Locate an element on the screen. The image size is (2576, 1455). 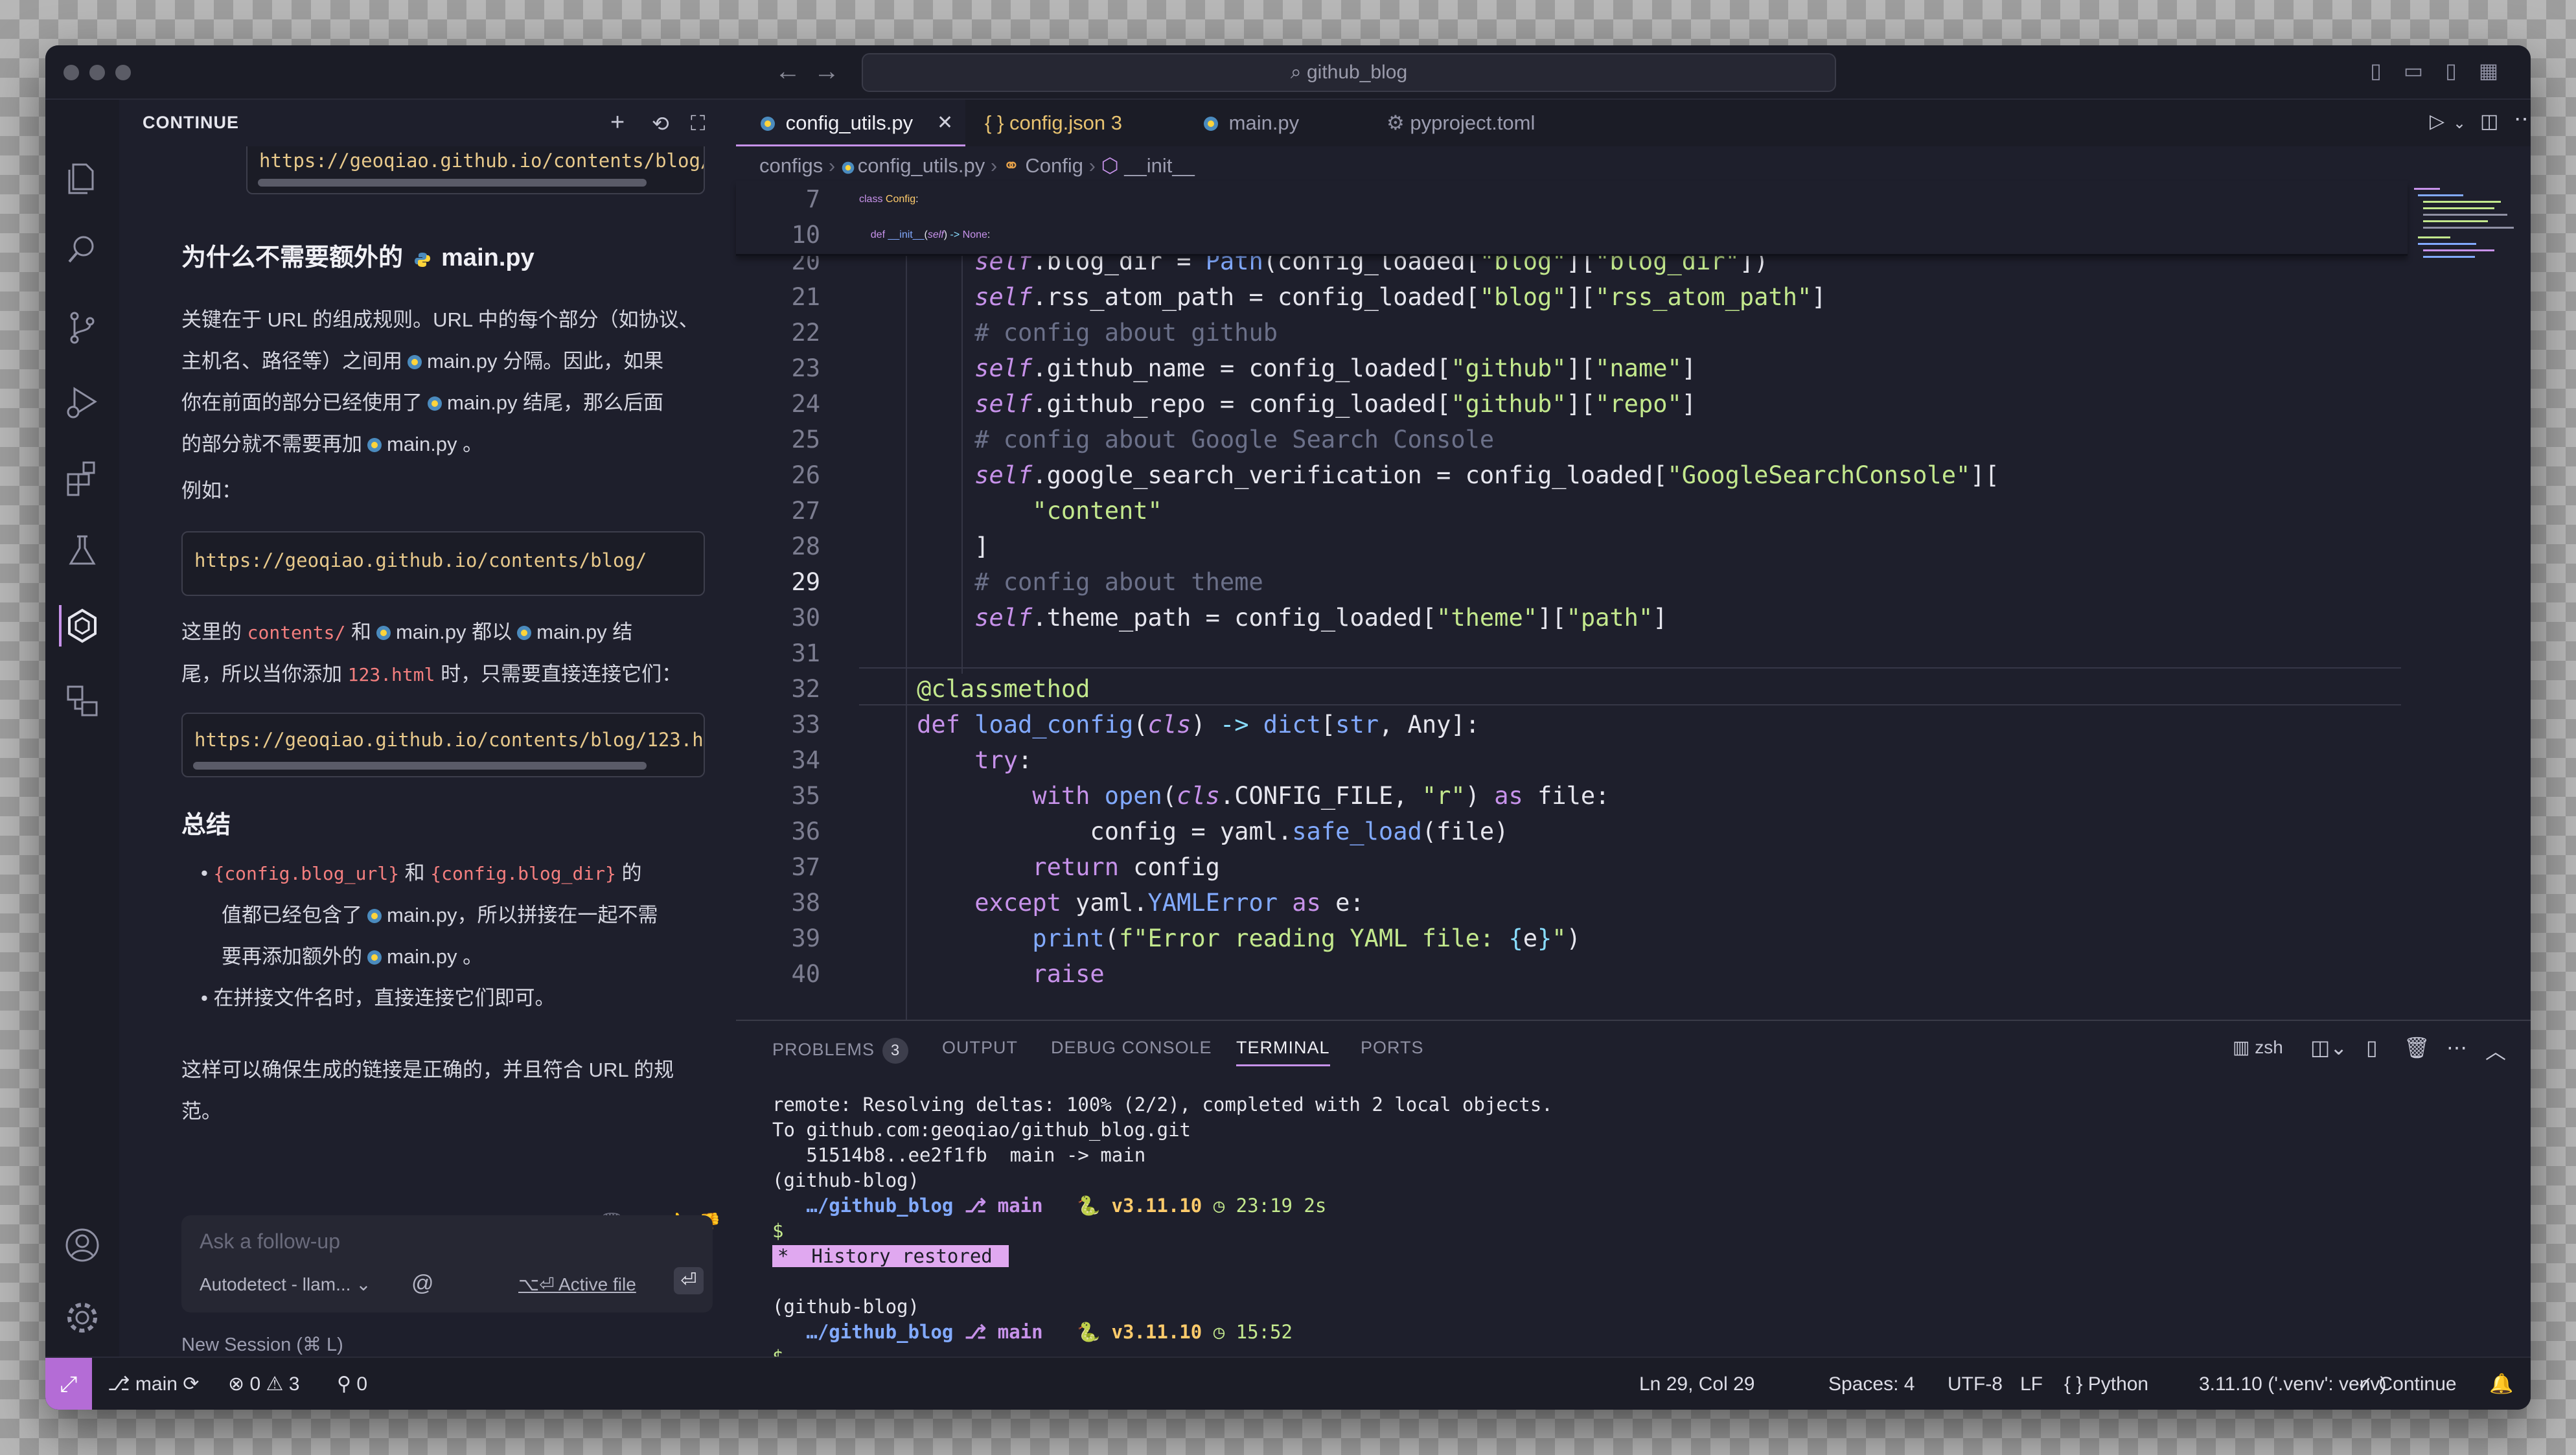
kill-terminal-icon: 🗑 is located at coordinates (2417, 1047).